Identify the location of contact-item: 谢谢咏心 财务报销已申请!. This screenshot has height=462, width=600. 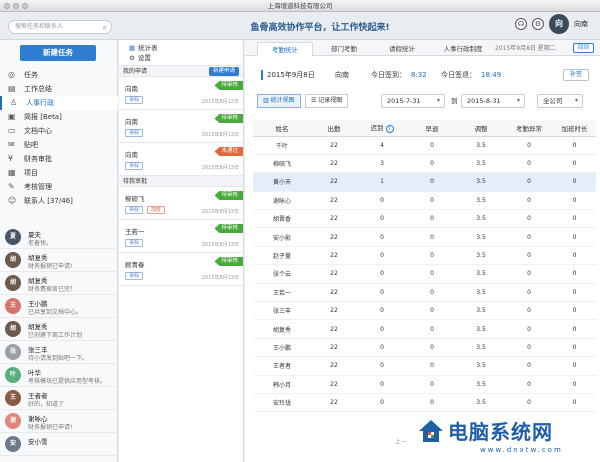
(59, 421).